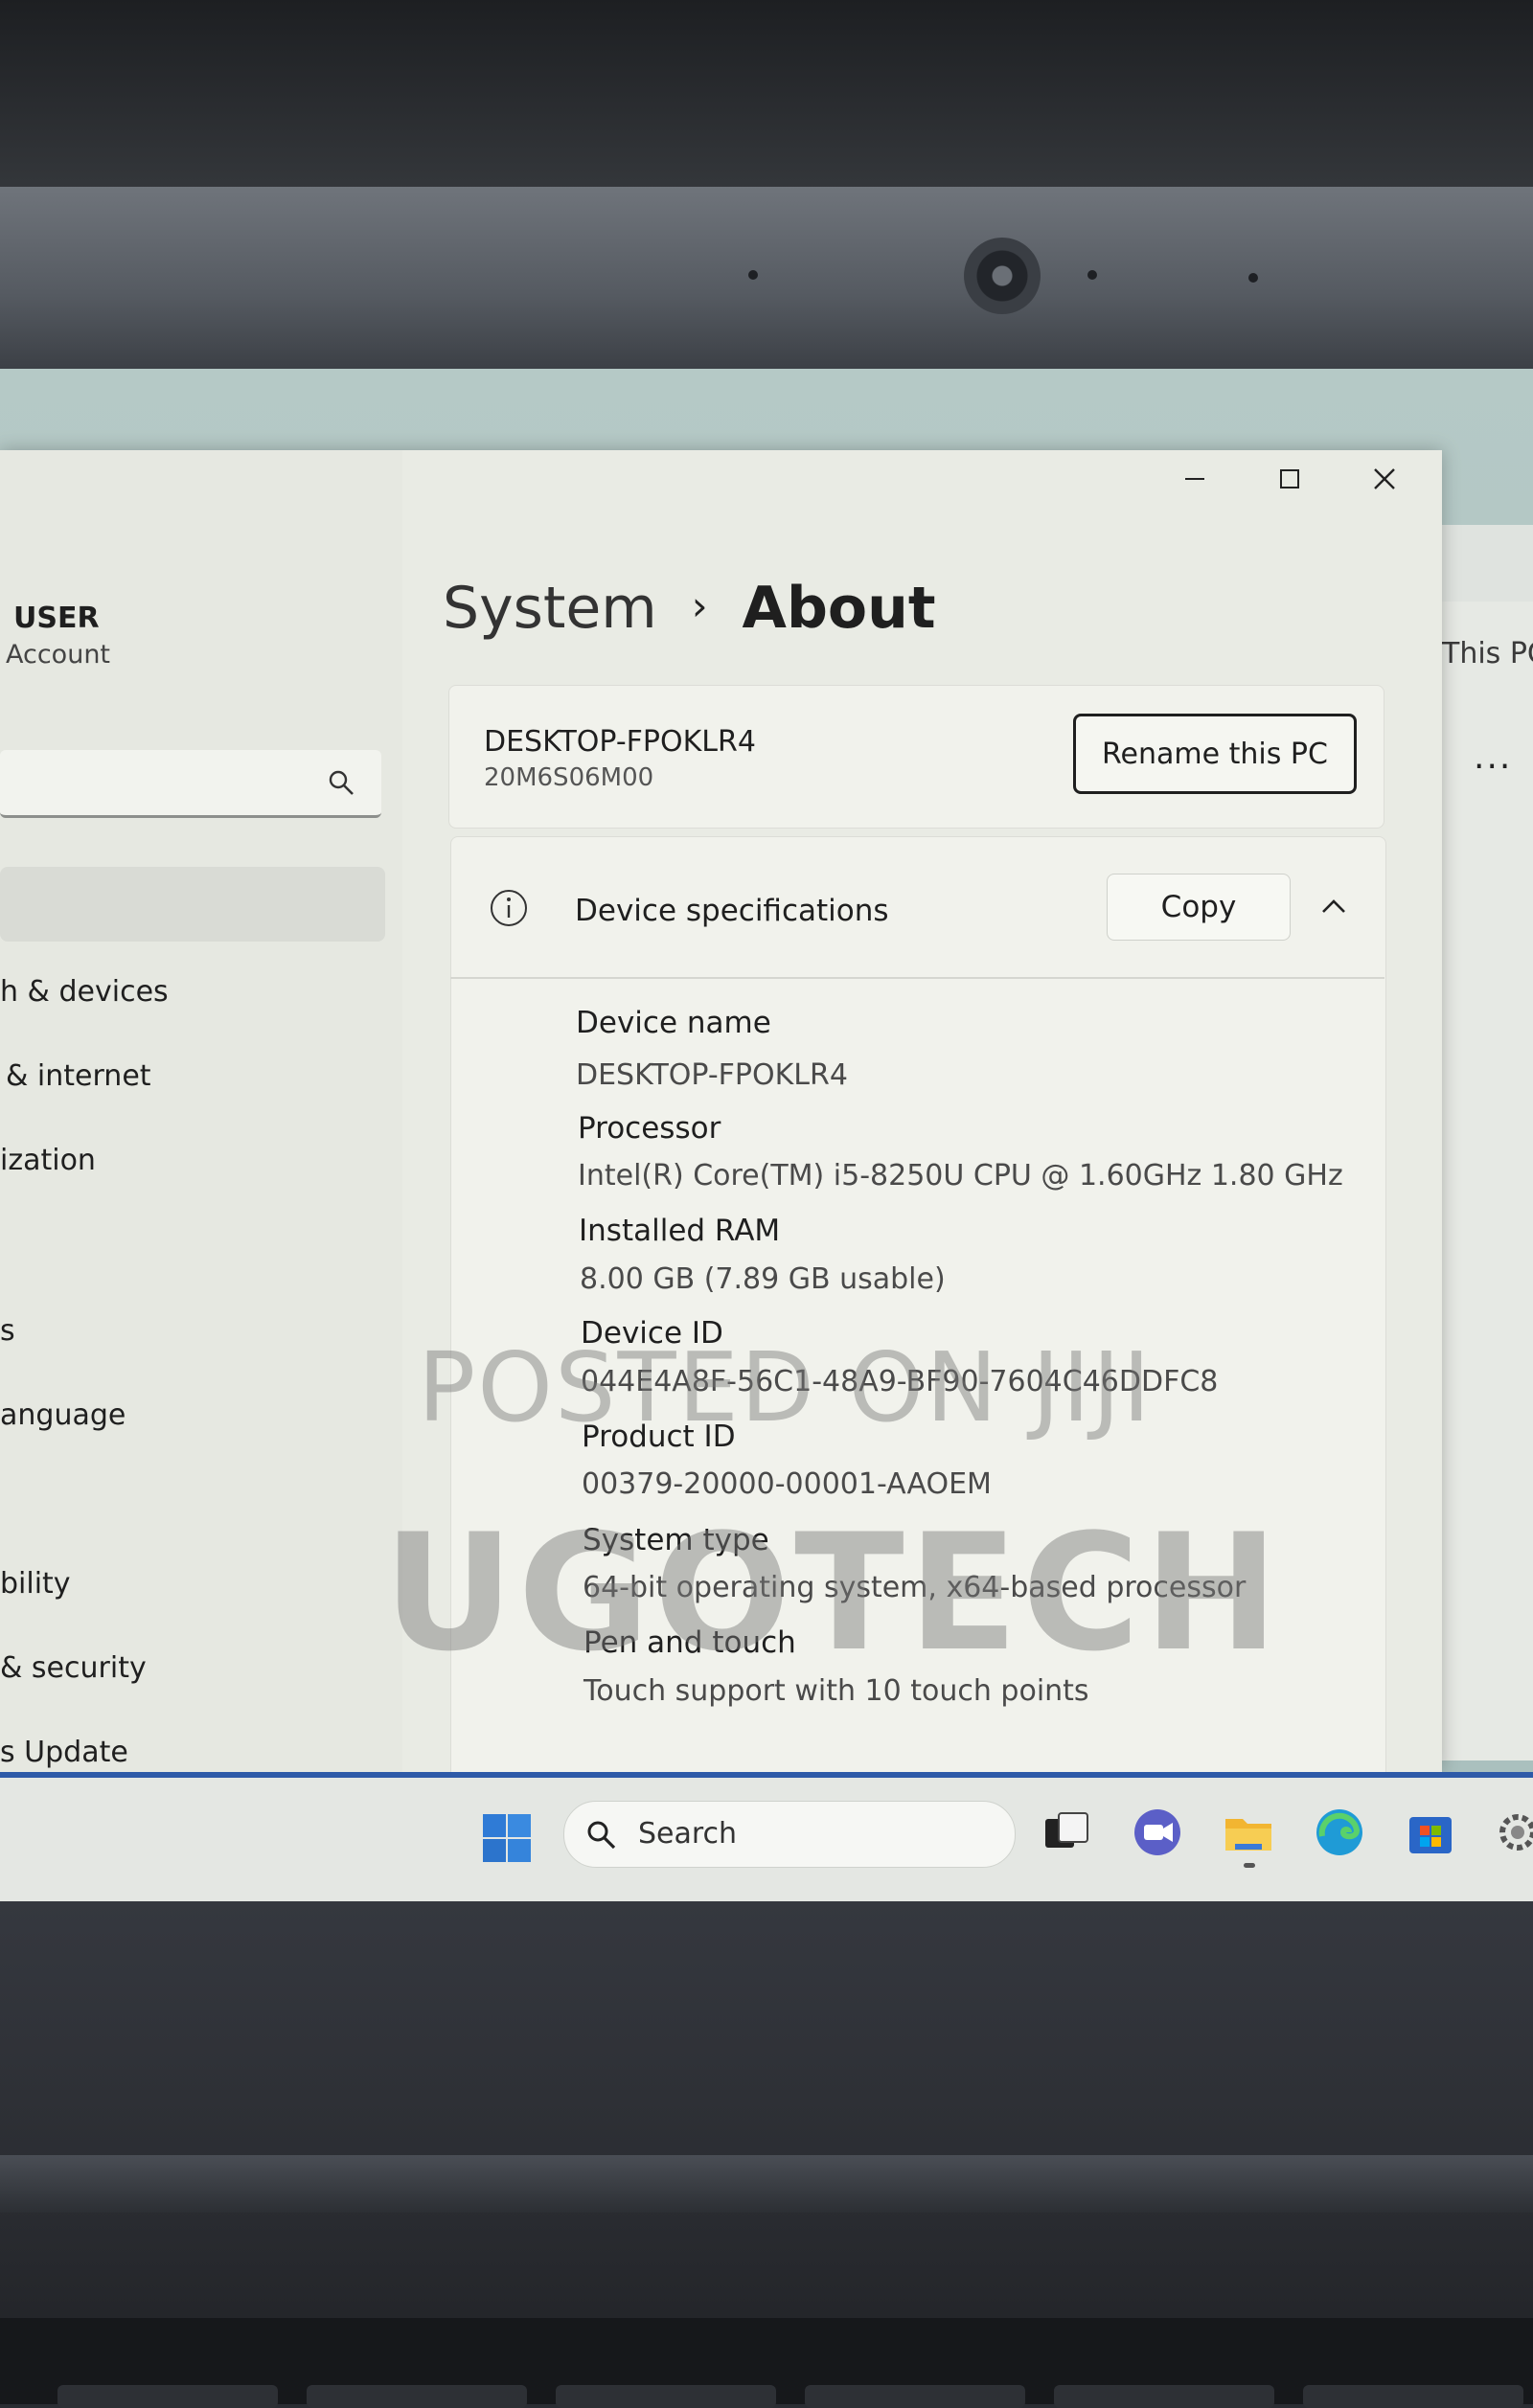  Describe the element at coordinates (73, 1668) in the screenshot. I see `sidebar-item-privacy-security: & security` at that location.